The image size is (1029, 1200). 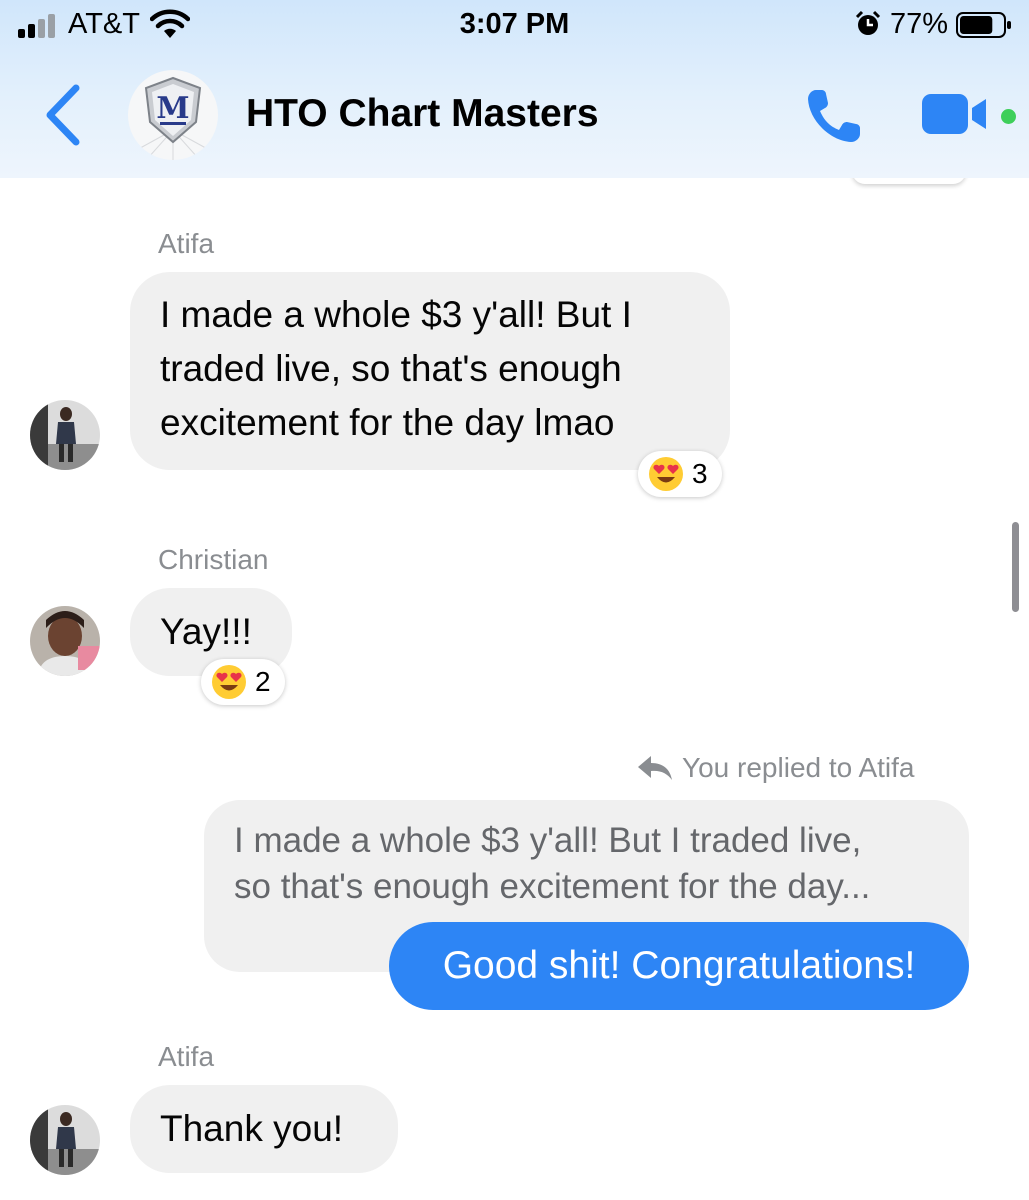 I want to click on shield-logo-icon: M, so click(x=173, y=118).